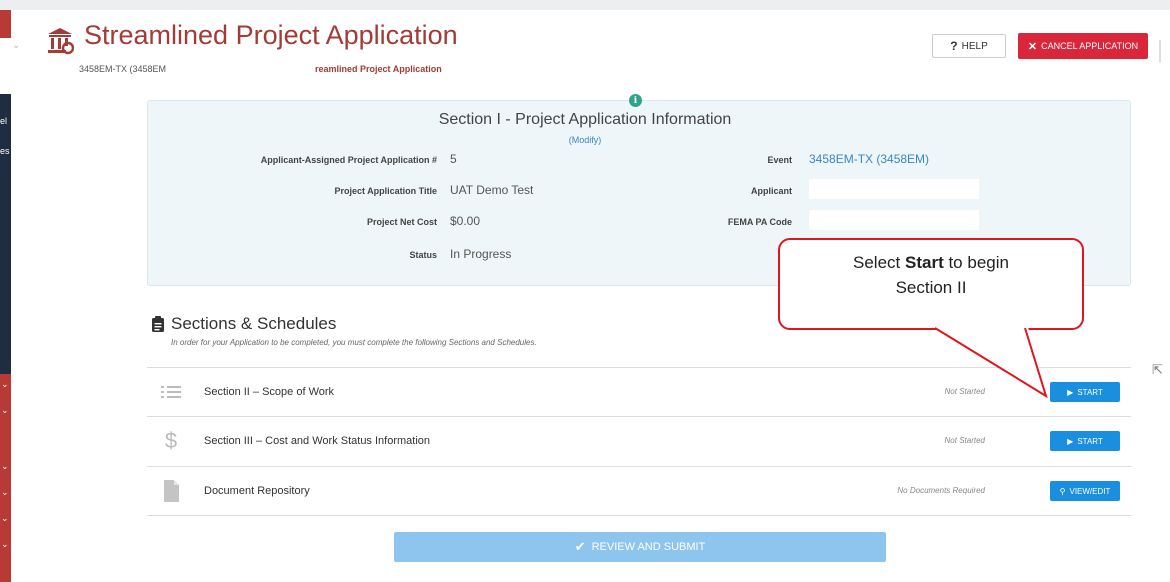 The height and width of the screenshot is (582, 1170). Describe the element at coordinates (759, 222) in the screenshot. I see `fema-code-label: FEMA PA Code` at that location.